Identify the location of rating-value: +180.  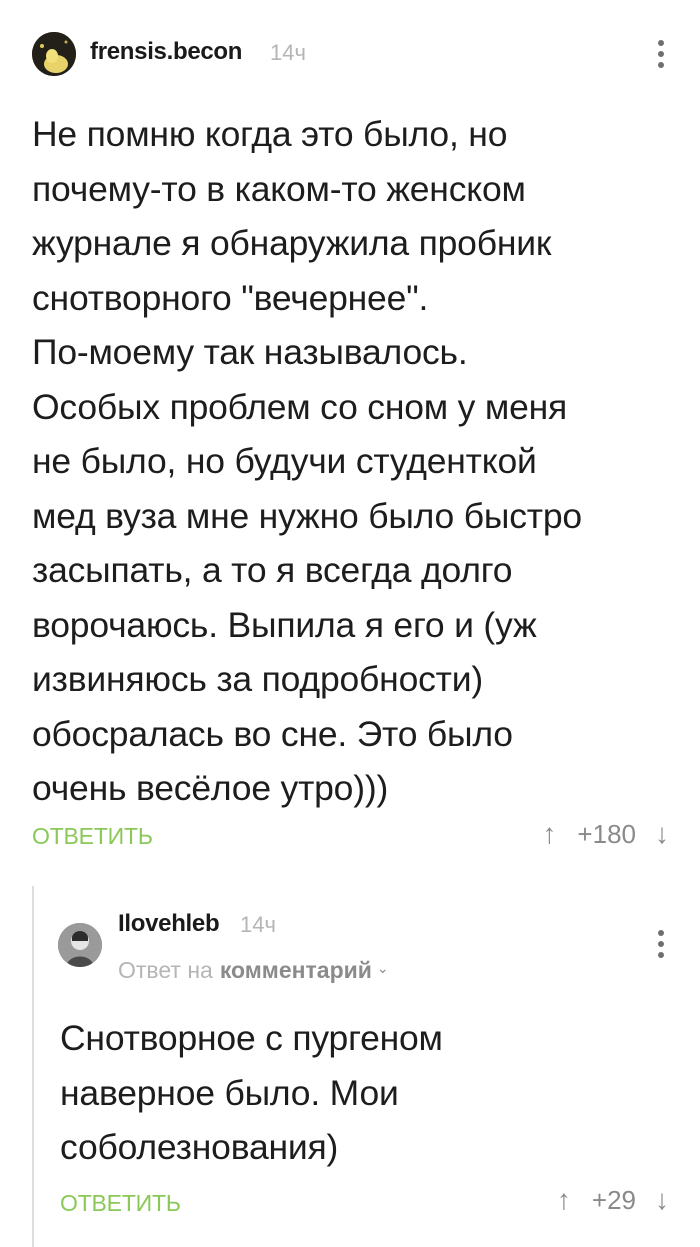
(606, 833).